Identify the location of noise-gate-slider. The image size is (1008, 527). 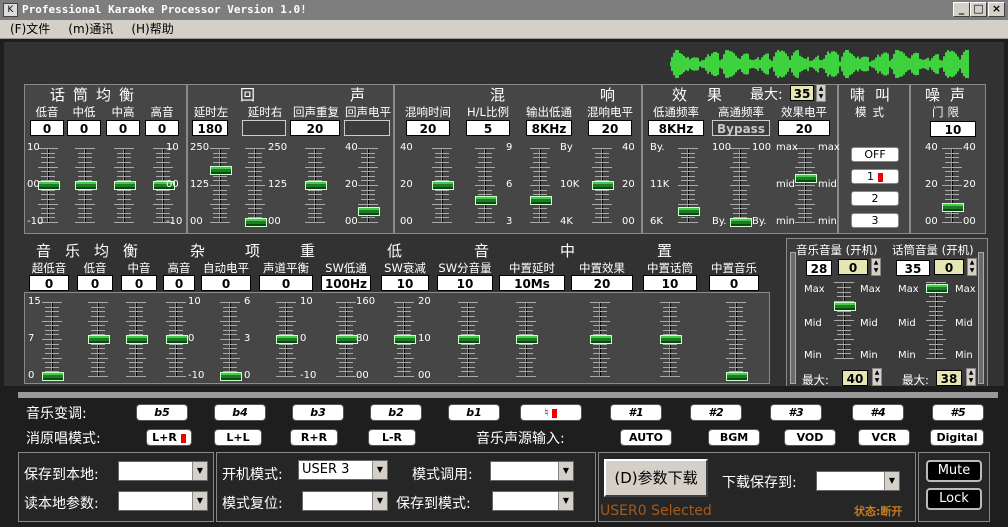
(953, 185).